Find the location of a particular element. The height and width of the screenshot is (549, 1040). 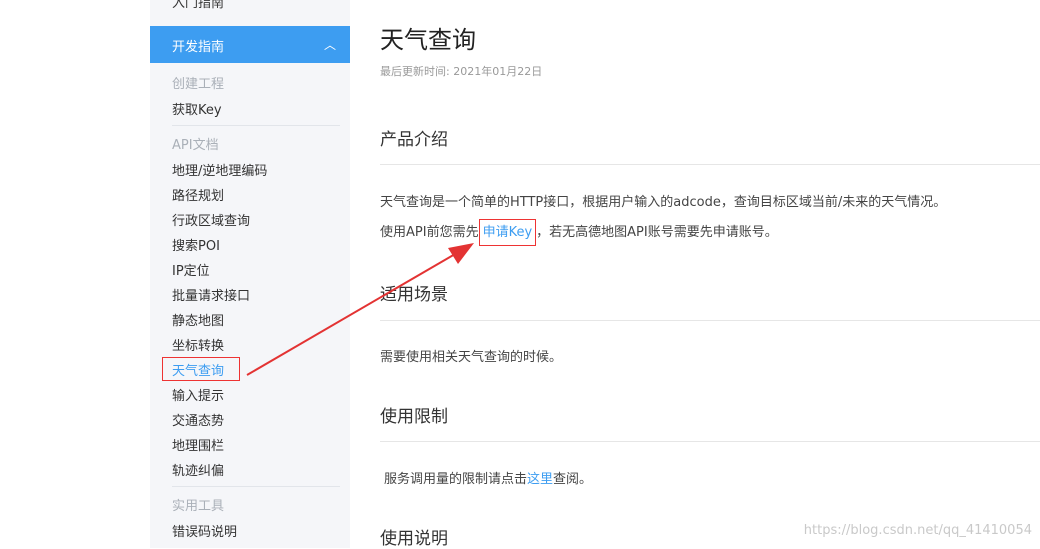

sidebar-item-traffic: 交通态势 is located at coordinates (198, 419).